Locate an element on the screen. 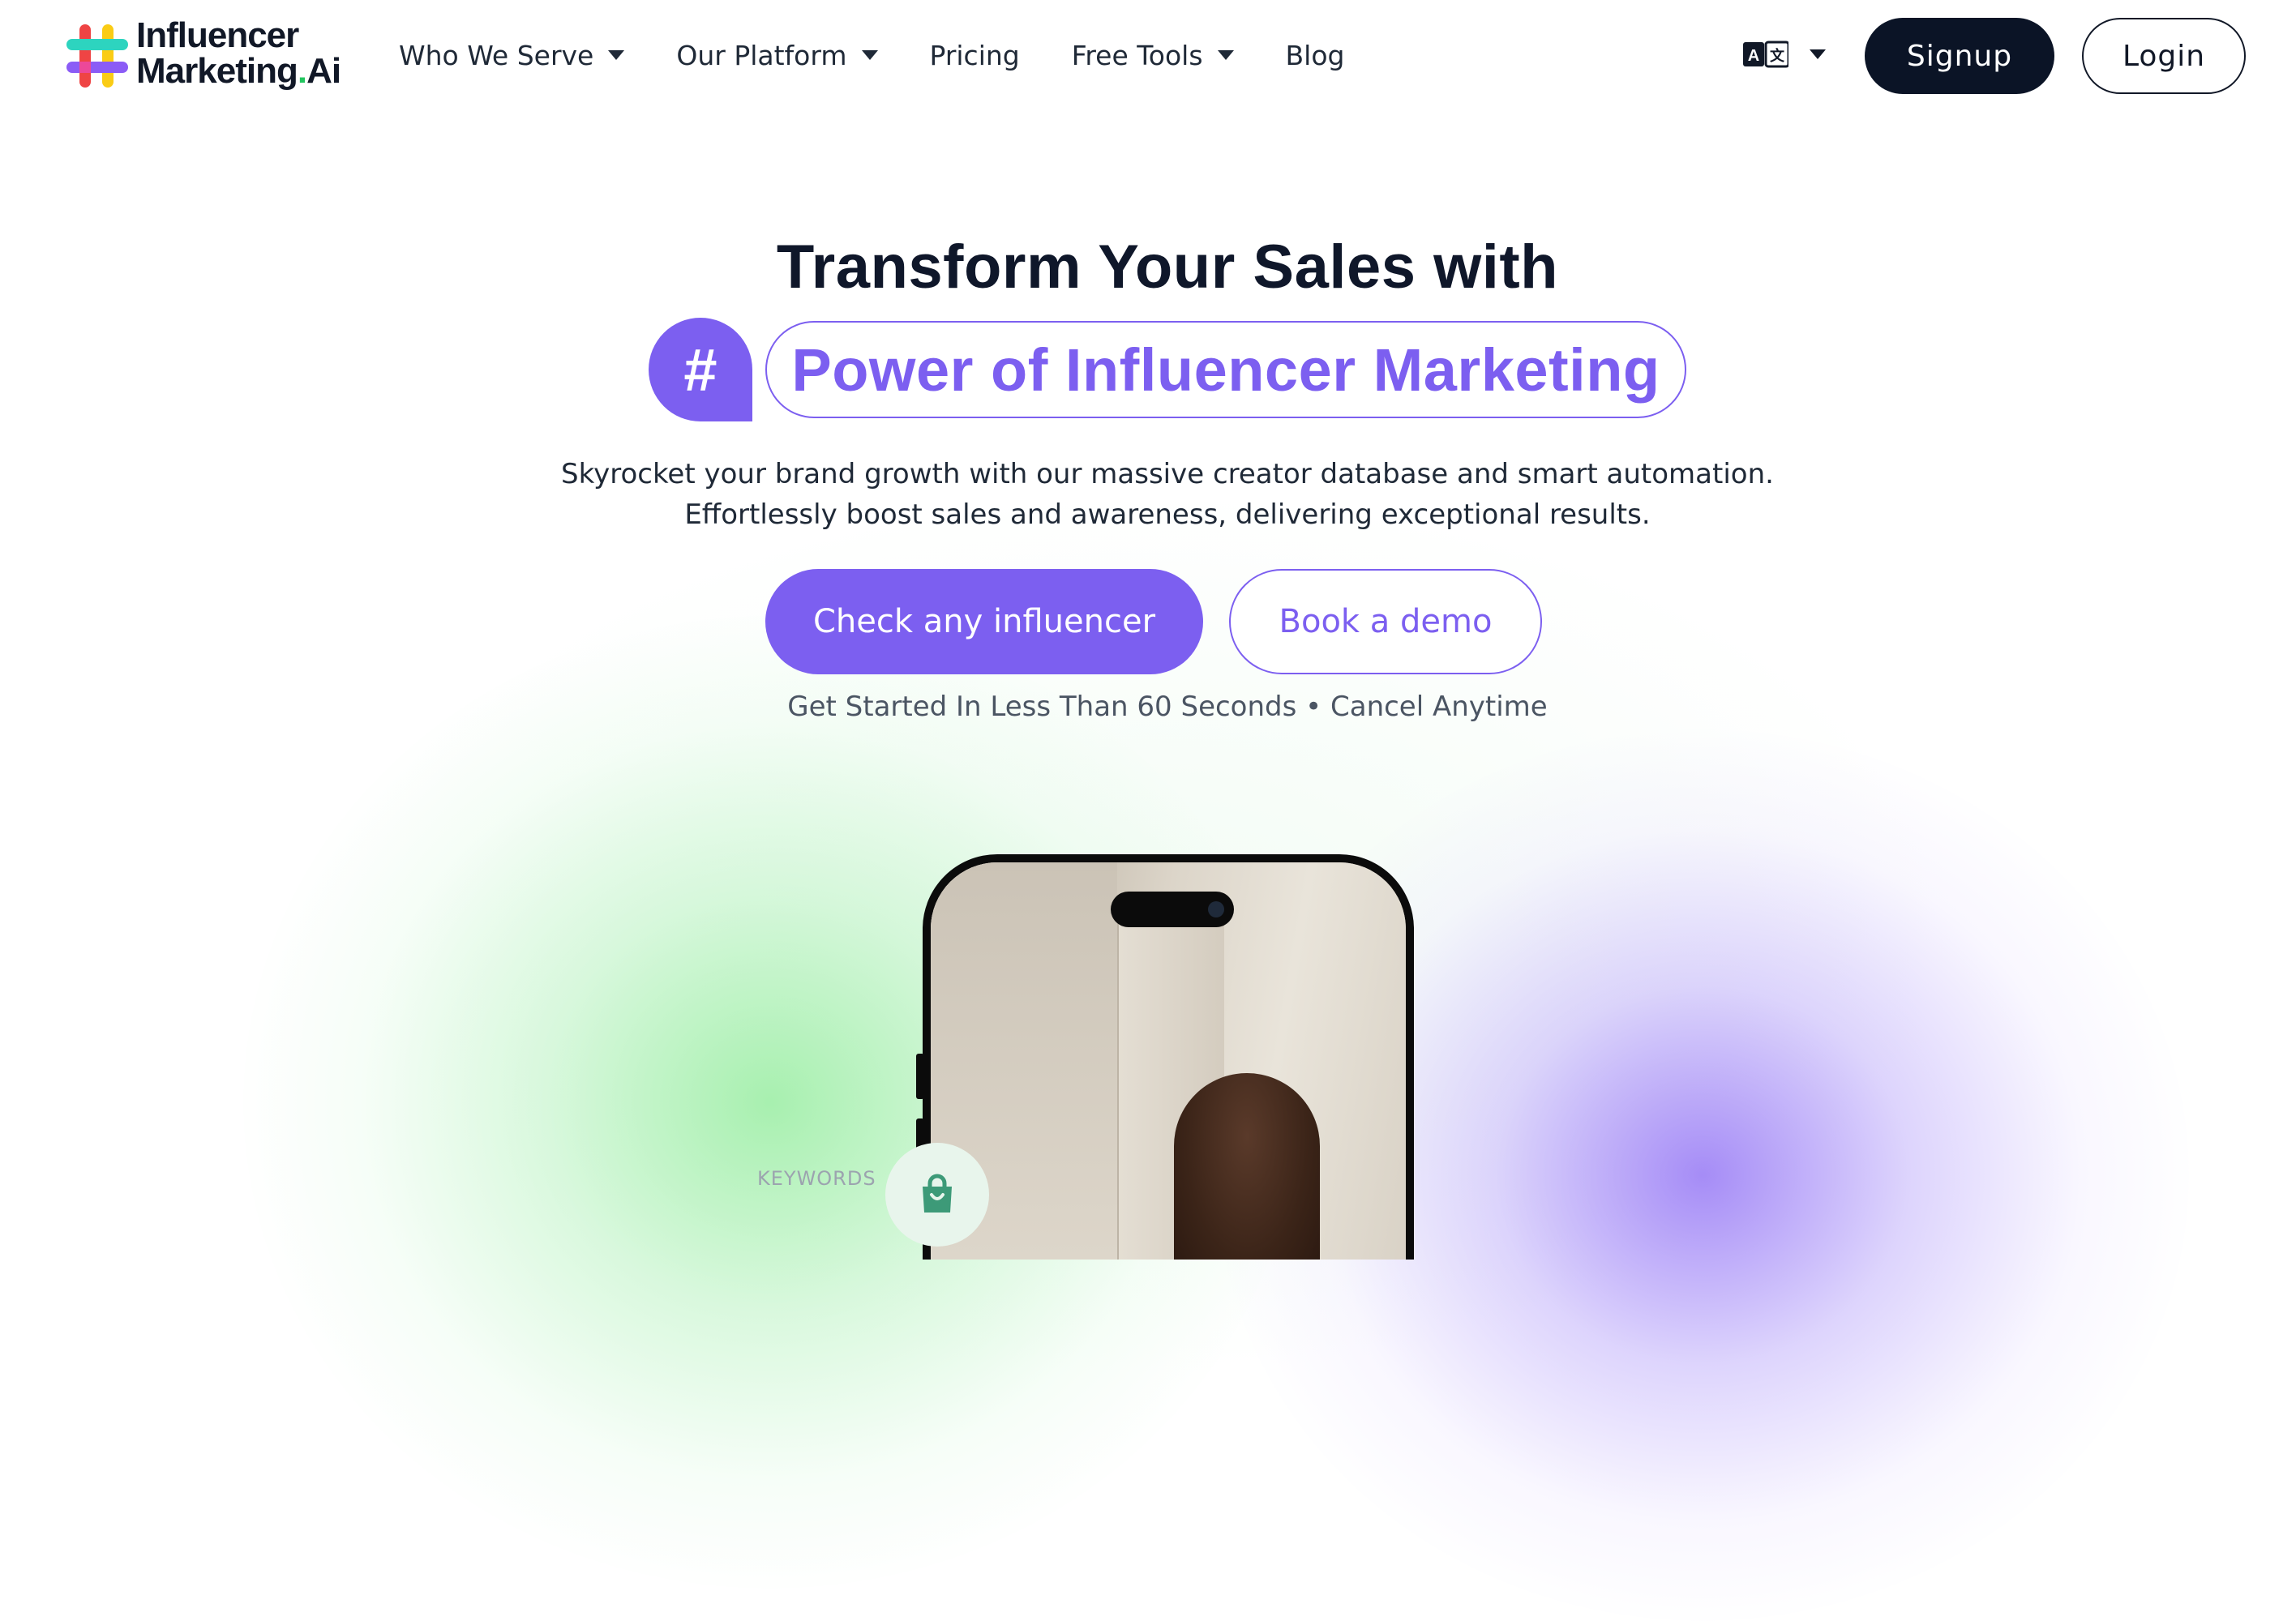 This screenshot has width=2296, height=1621. hero-title: Transform Your Sales with is located at coordinates (1167, 267).